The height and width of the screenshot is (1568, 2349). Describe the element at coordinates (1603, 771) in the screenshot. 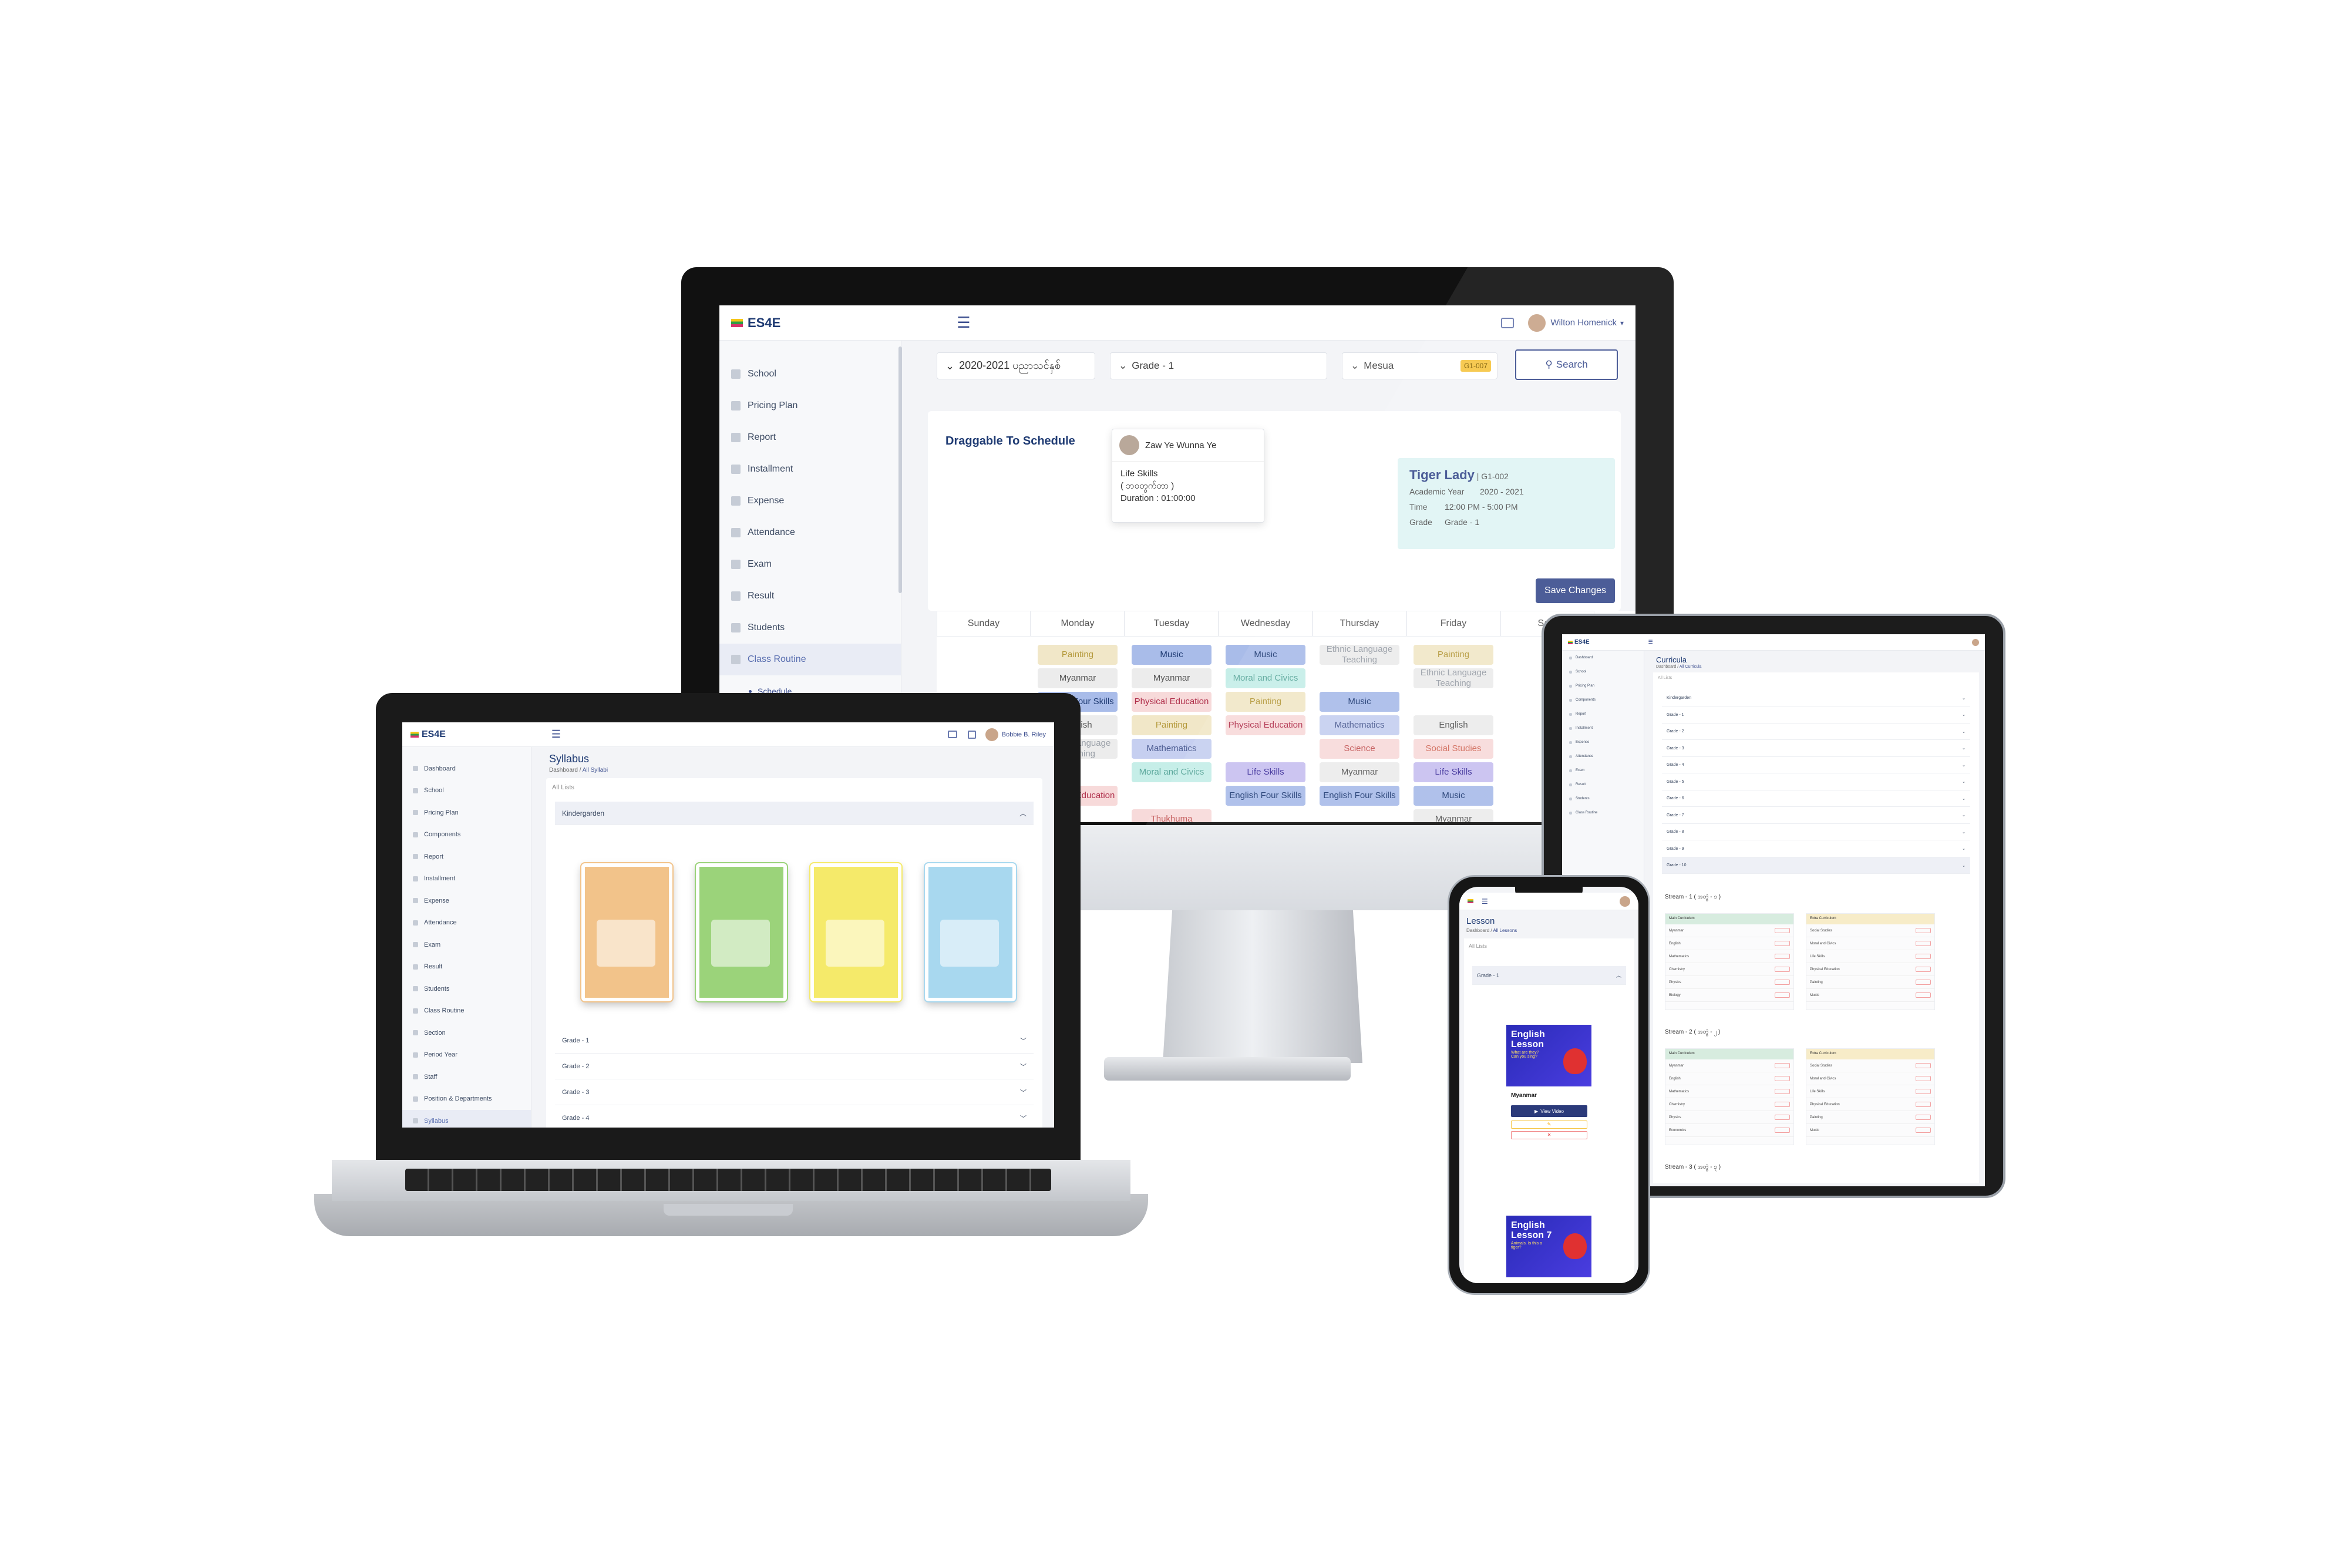

I see `sidebar-item-exam: Exam` at that location.